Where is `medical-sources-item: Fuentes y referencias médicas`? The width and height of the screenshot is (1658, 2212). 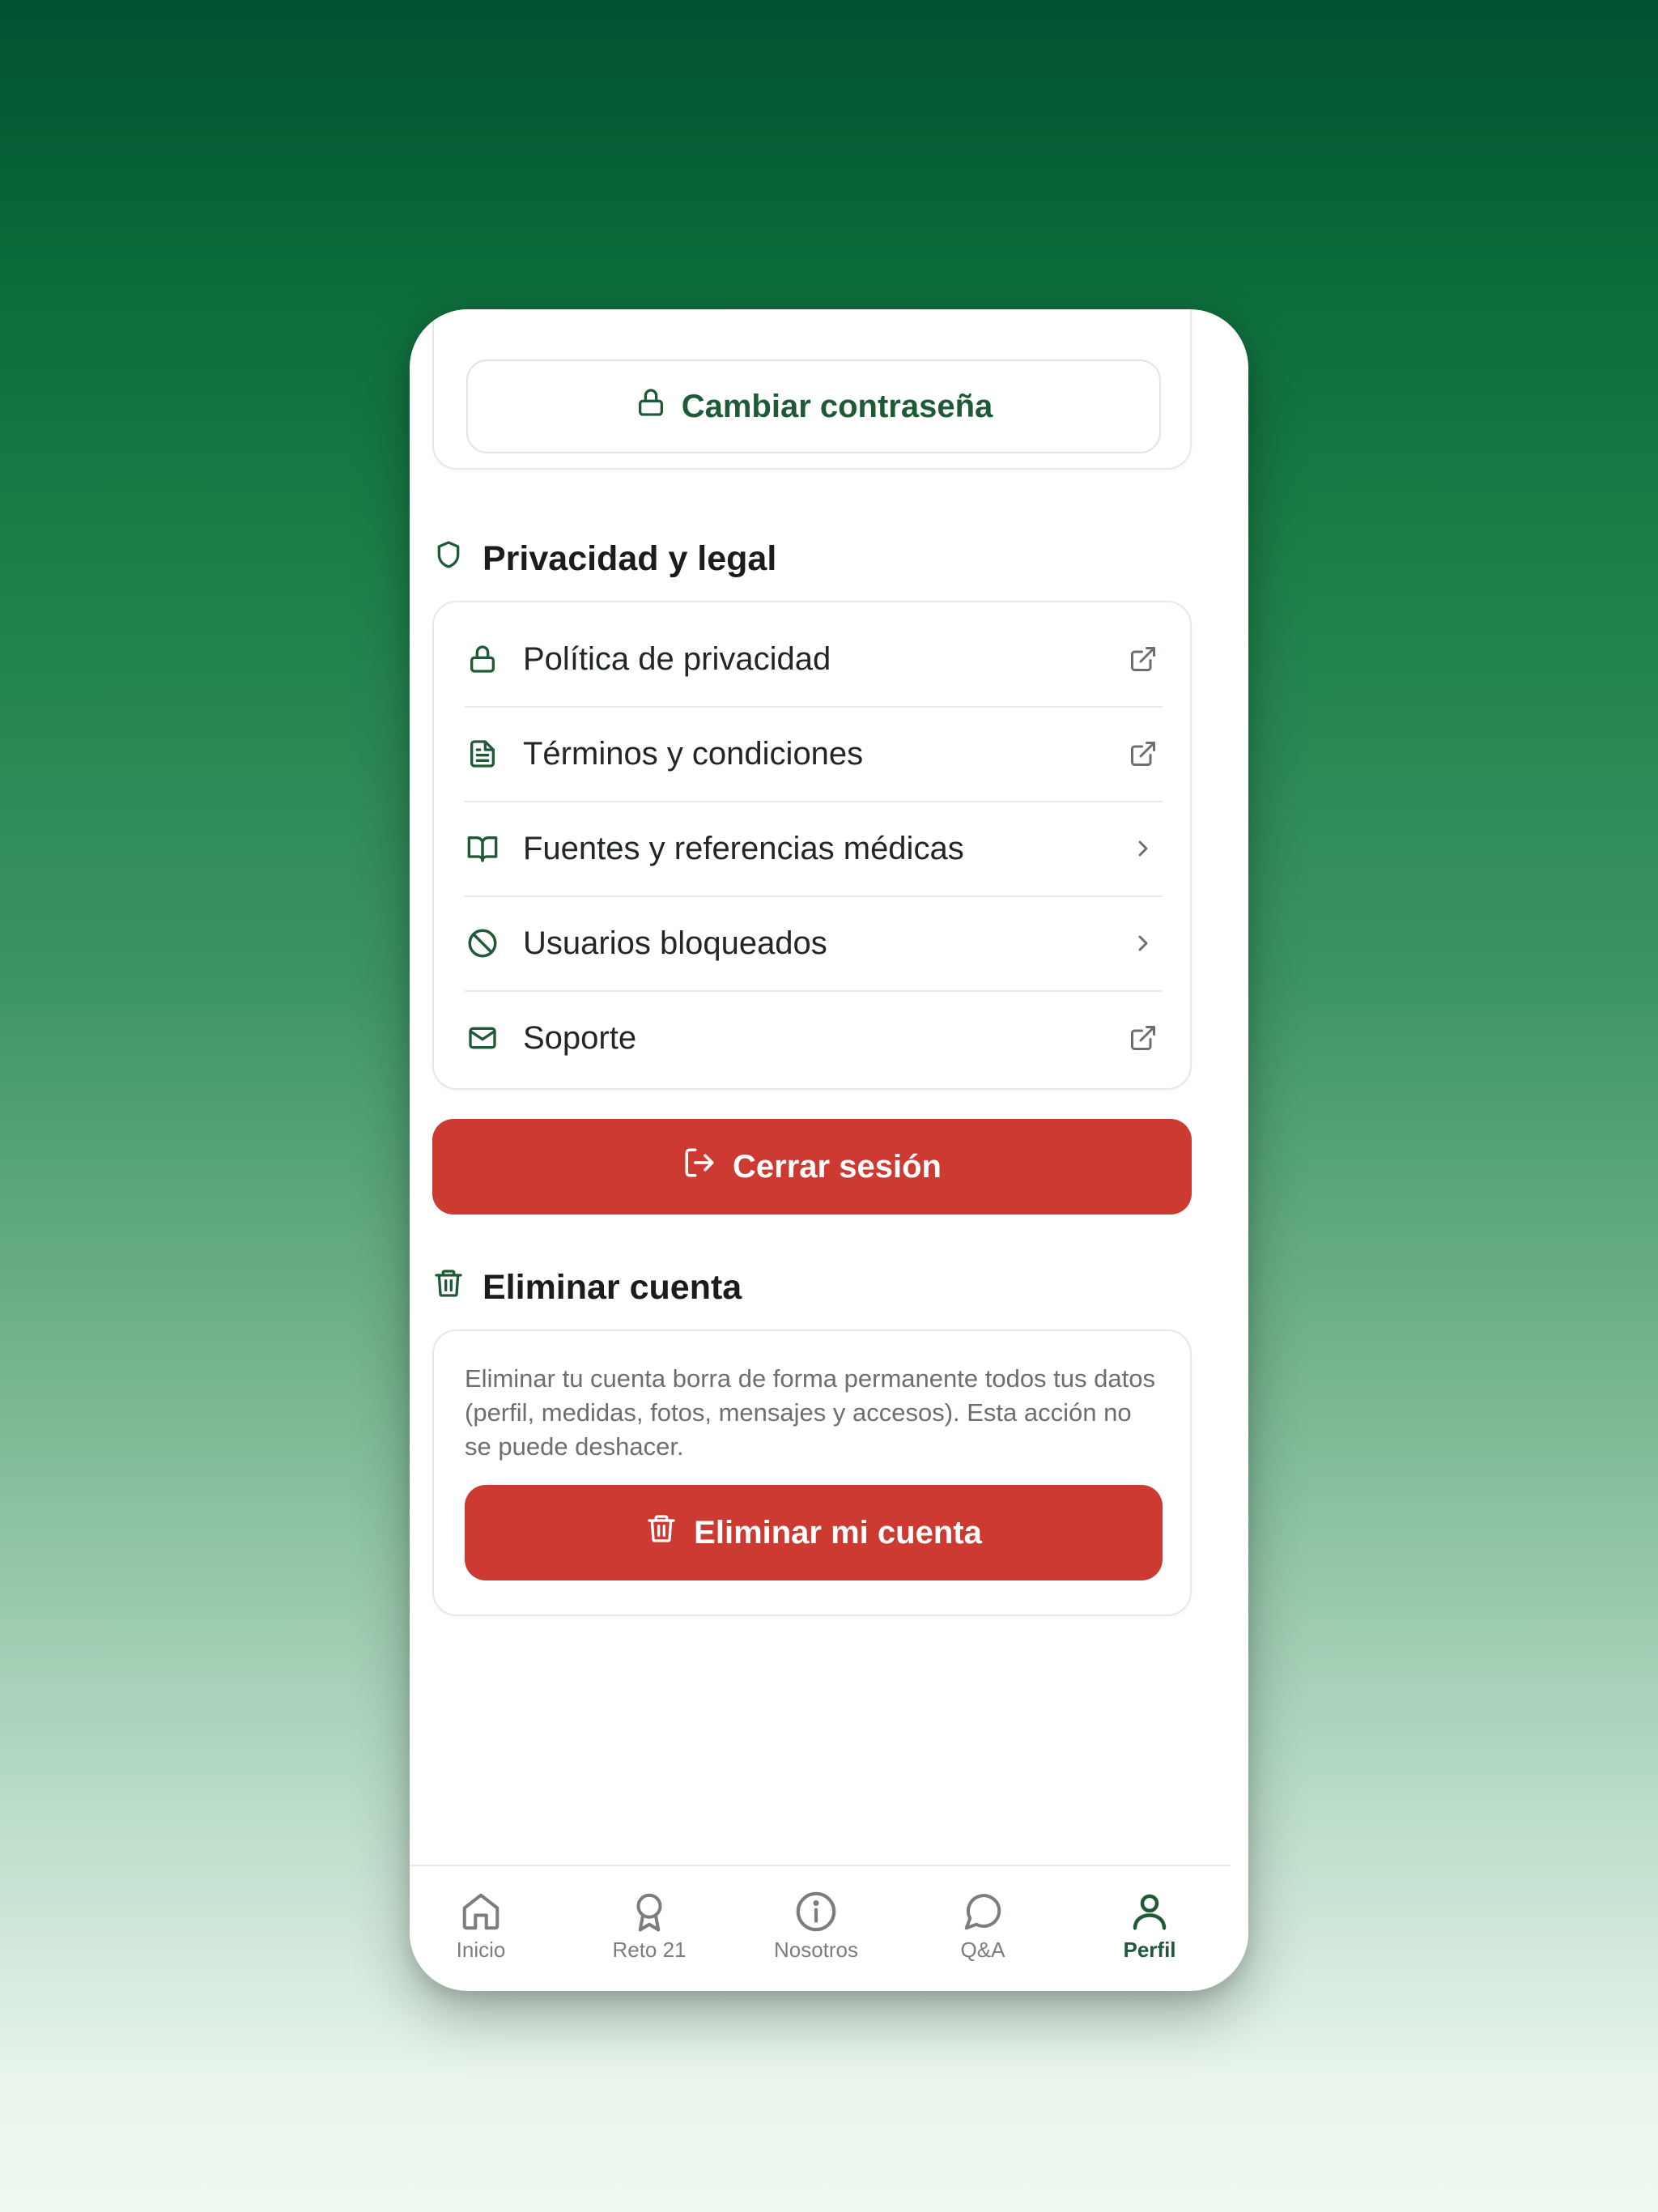 medical-sources-item: Fuentes y referencias médicas is located at coordinates (814, 849).